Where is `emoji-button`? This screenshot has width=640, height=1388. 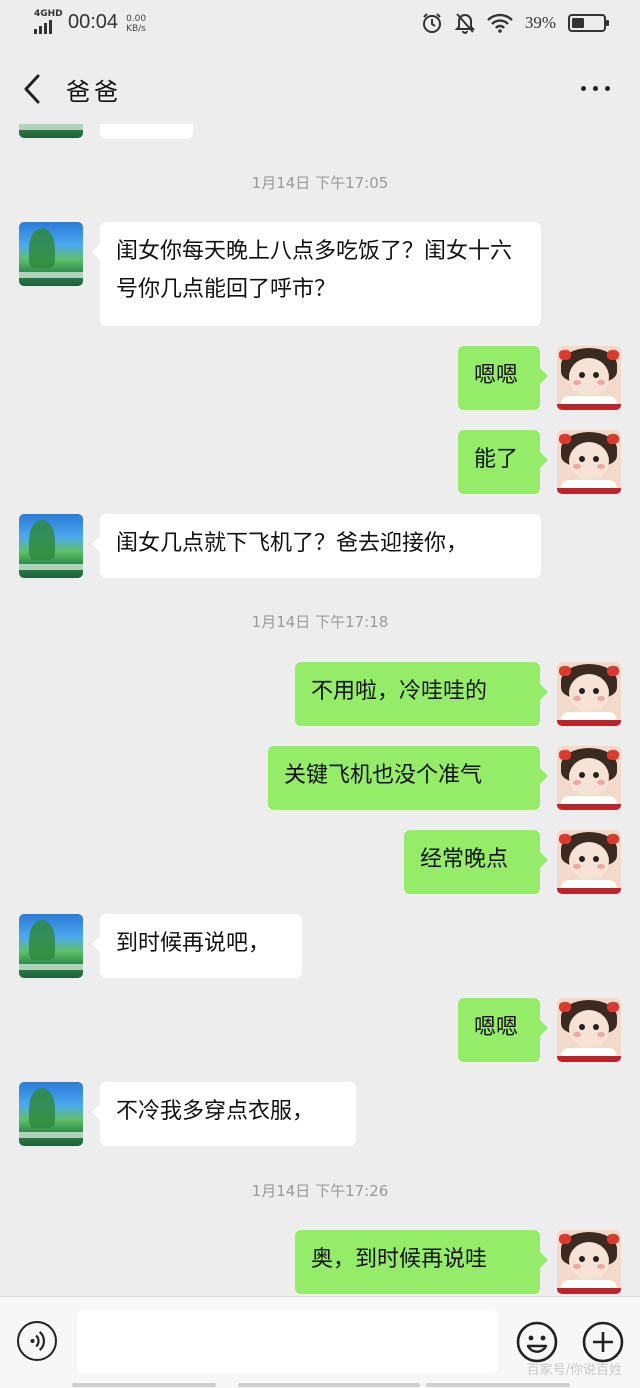 emoji-button is located at coordinates (537, 1342).